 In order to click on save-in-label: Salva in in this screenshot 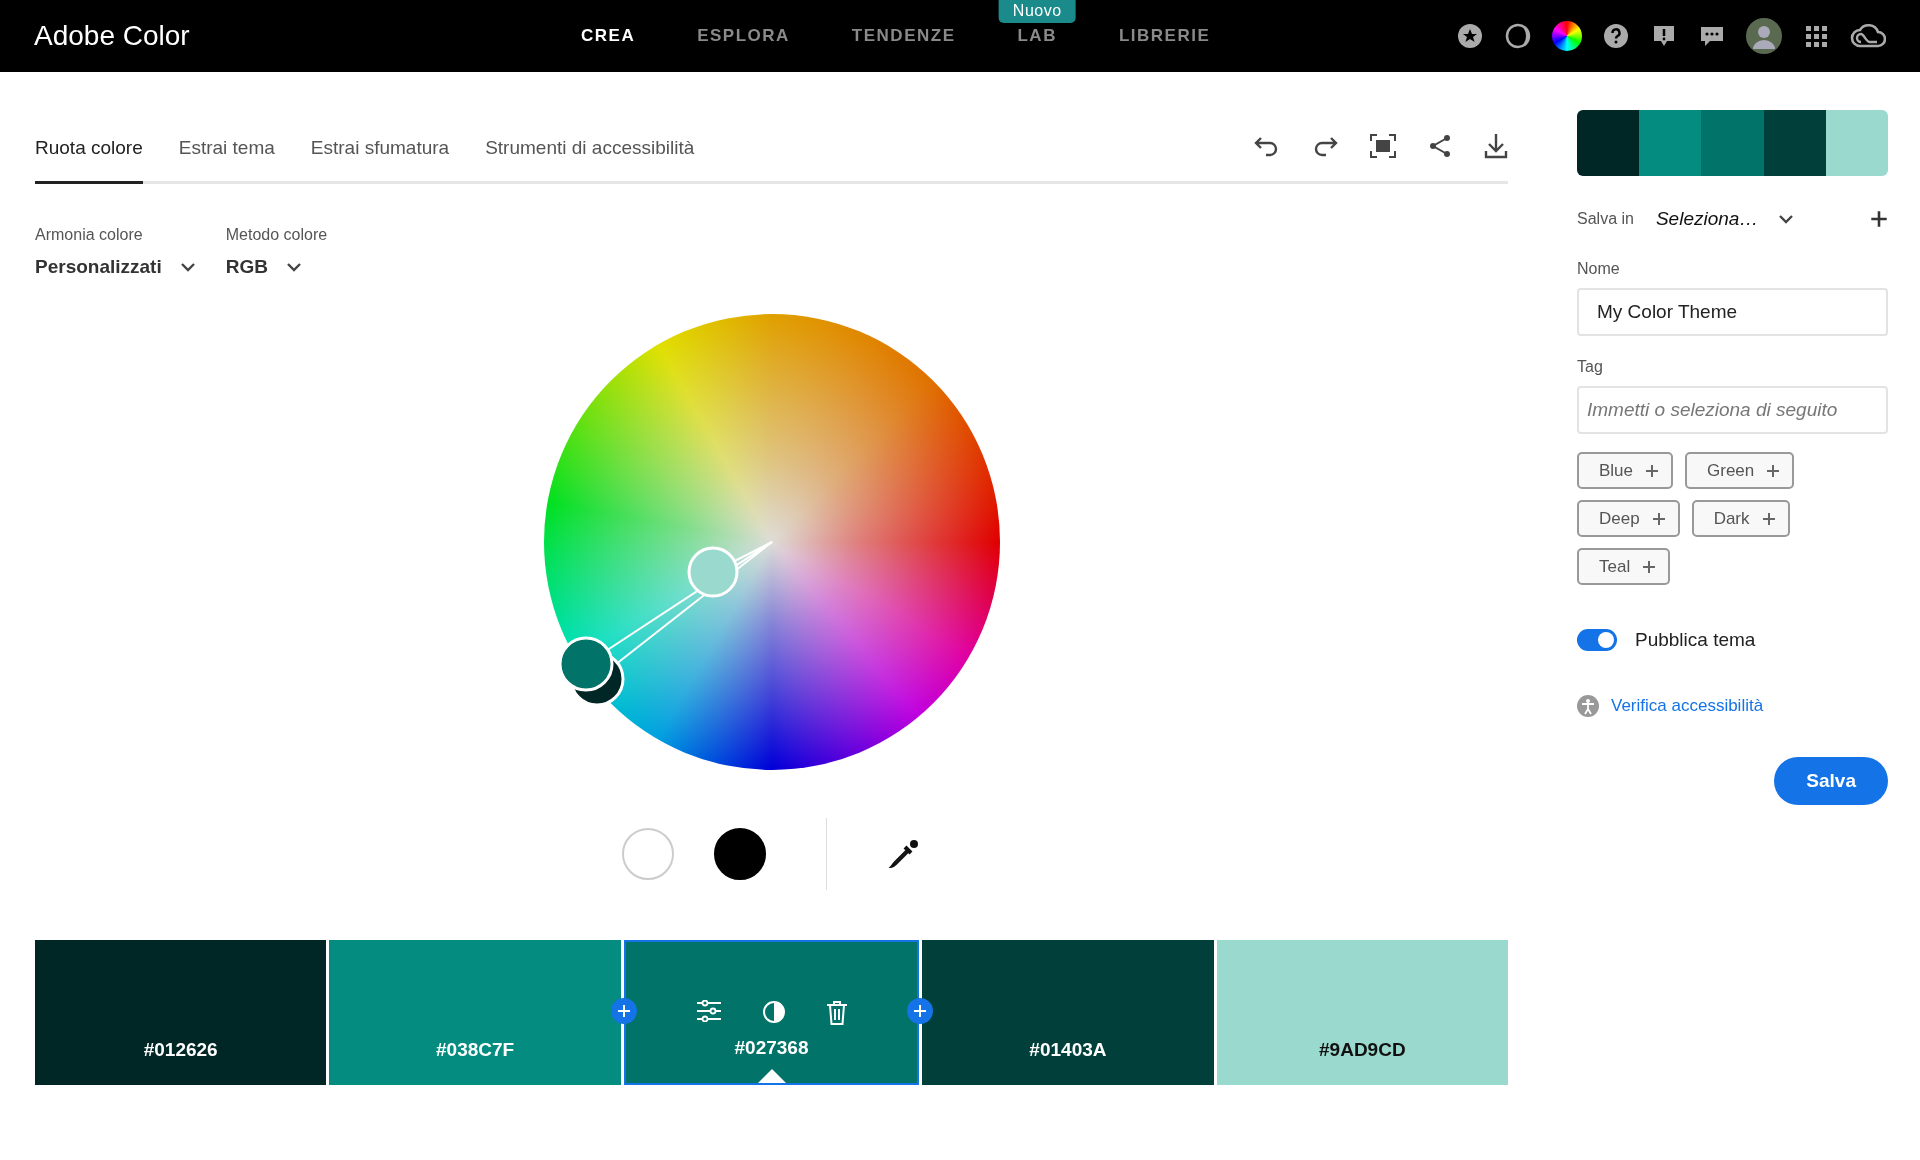, I will do `click(1605, 219)`.